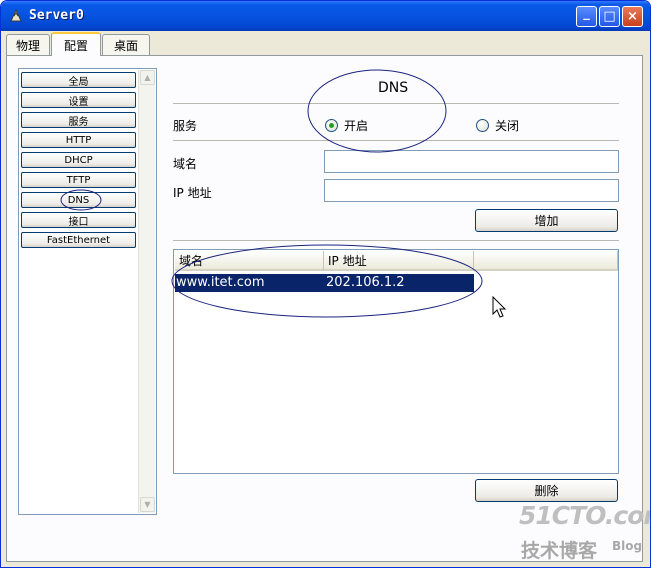 The height and width of the screenshot is (568, 651). I want to click on sidebar-item-label: 全局, so click(78, 82).